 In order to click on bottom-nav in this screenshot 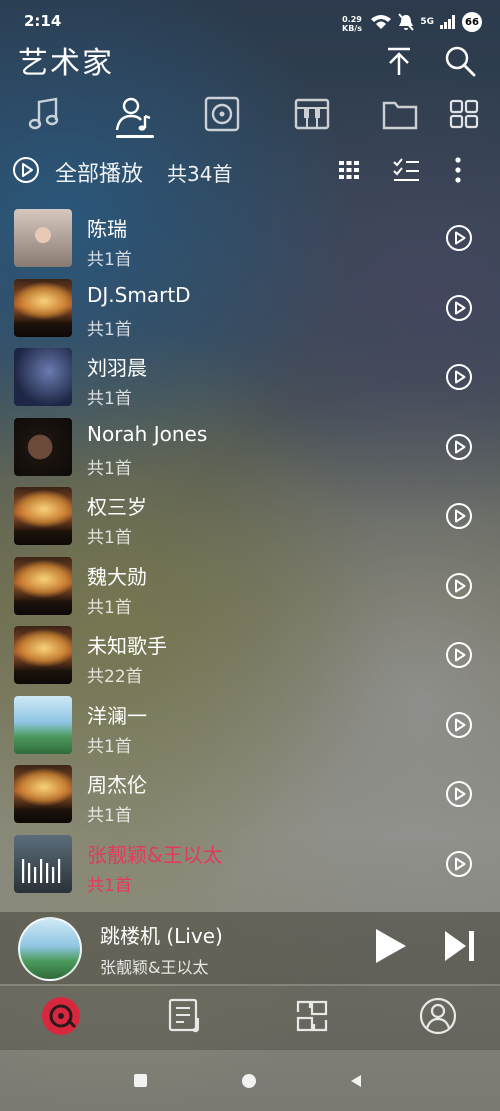, I will do `click(250, 1018)`.